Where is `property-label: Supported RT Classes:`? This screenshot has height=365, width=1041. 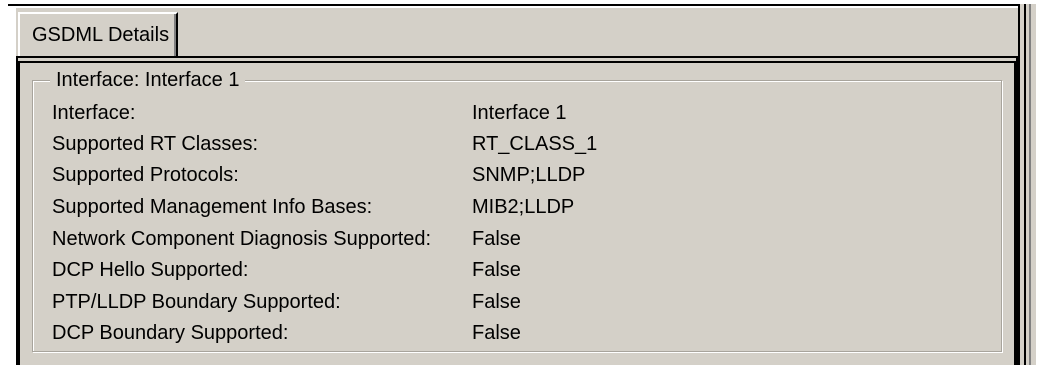
property-label: Supported RT Classes: is located at coordinates (155, 144).